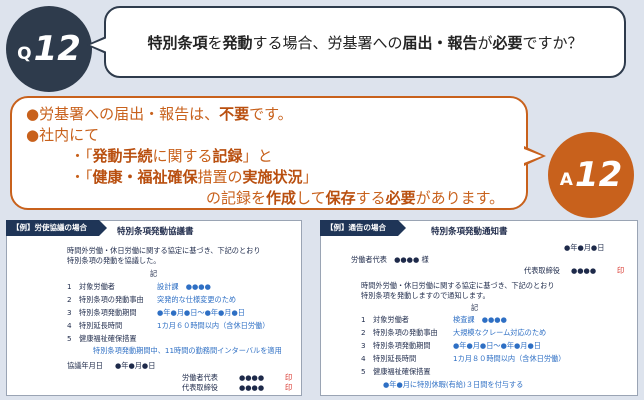  I want to click on q-part: ですか？, so click(552, 42).